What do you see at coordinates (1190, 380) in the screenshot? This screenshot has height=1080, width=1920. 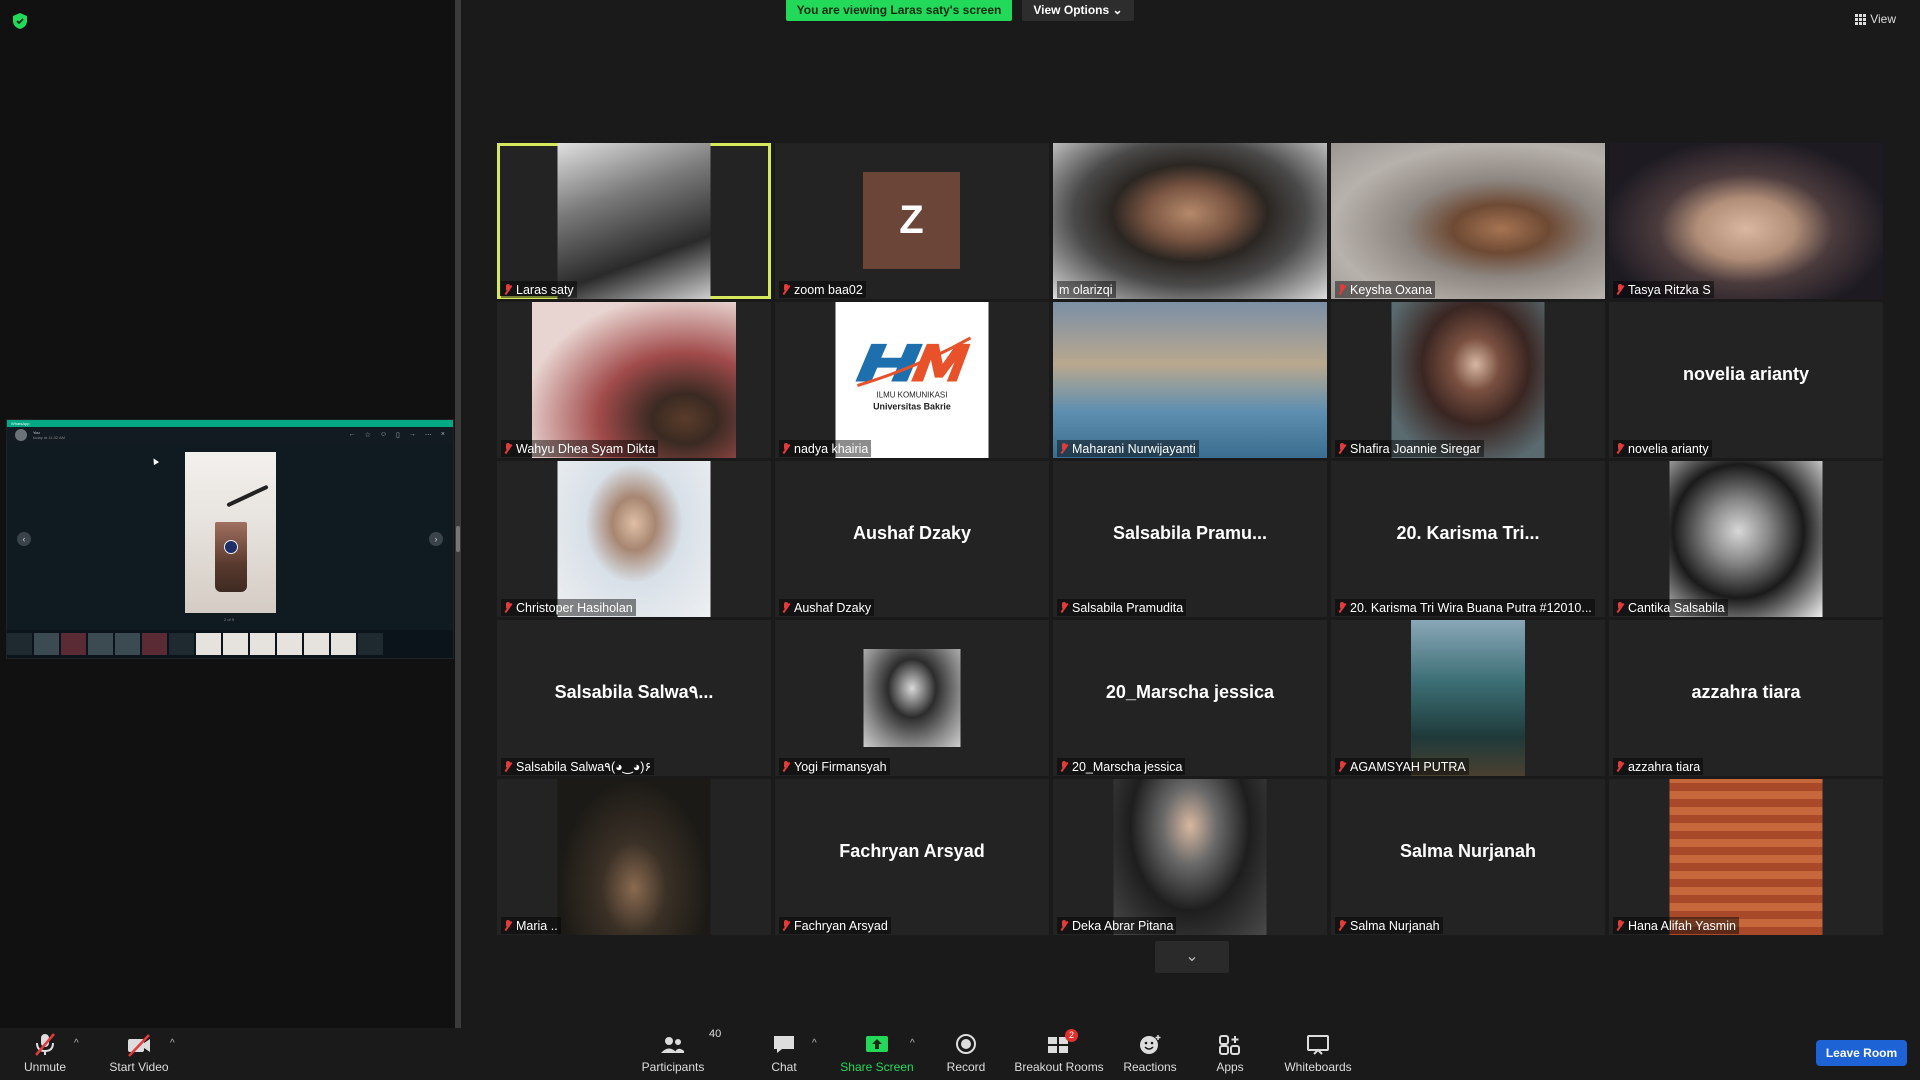 I see `participant-tile: Maharani Nurwijayanti` at bounding box center [1190, 380].